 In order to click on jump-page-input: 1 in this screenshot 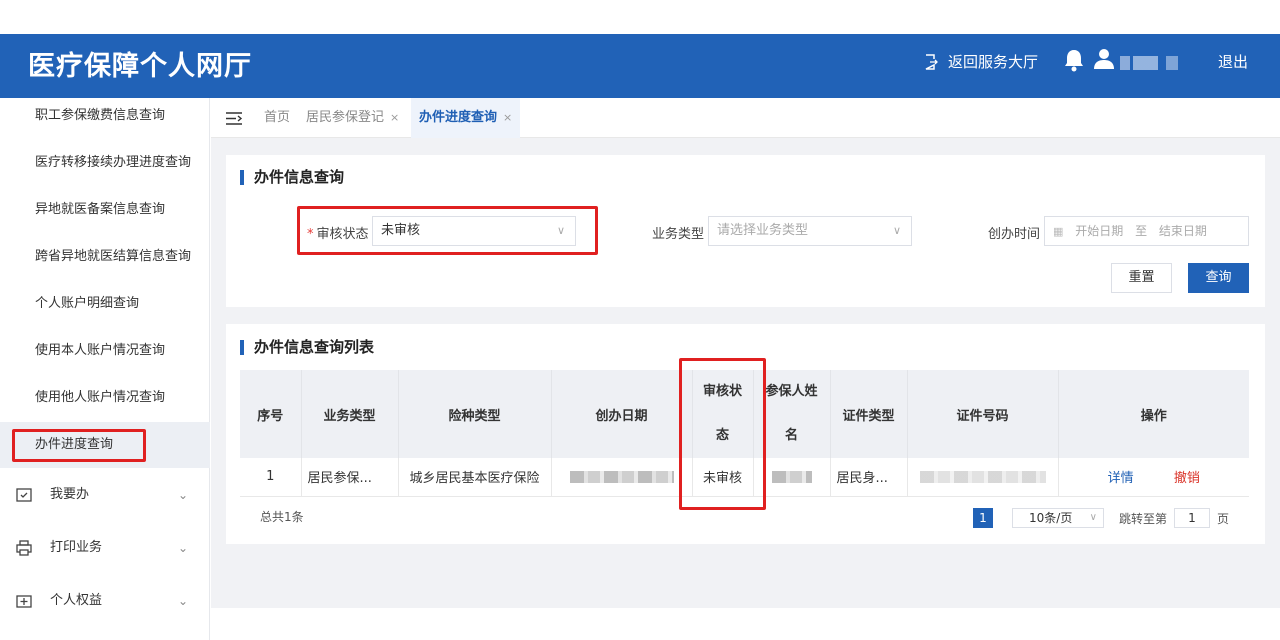, I will do `click(1192, 518)`.